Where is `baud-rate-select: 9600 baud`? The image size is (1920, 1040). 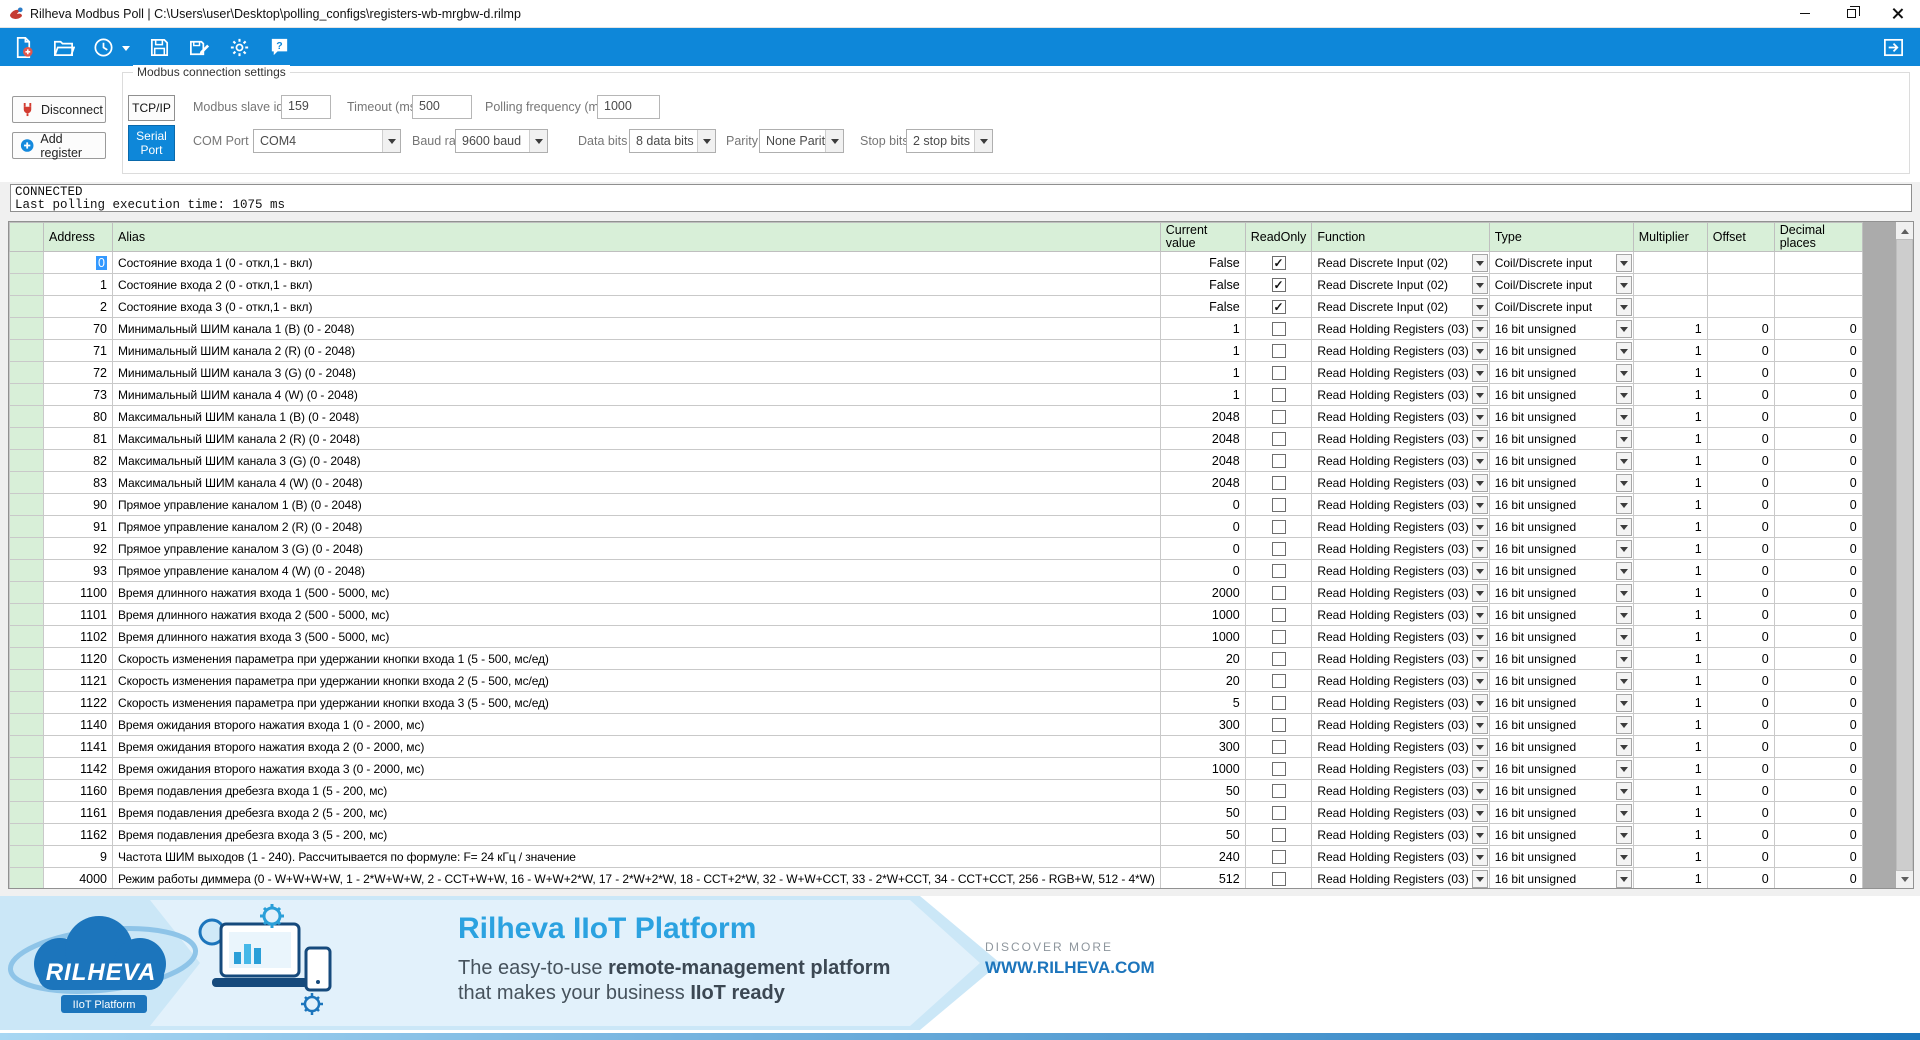 baud-rate-select: 9600 baud is located at coordinates (501, 141).